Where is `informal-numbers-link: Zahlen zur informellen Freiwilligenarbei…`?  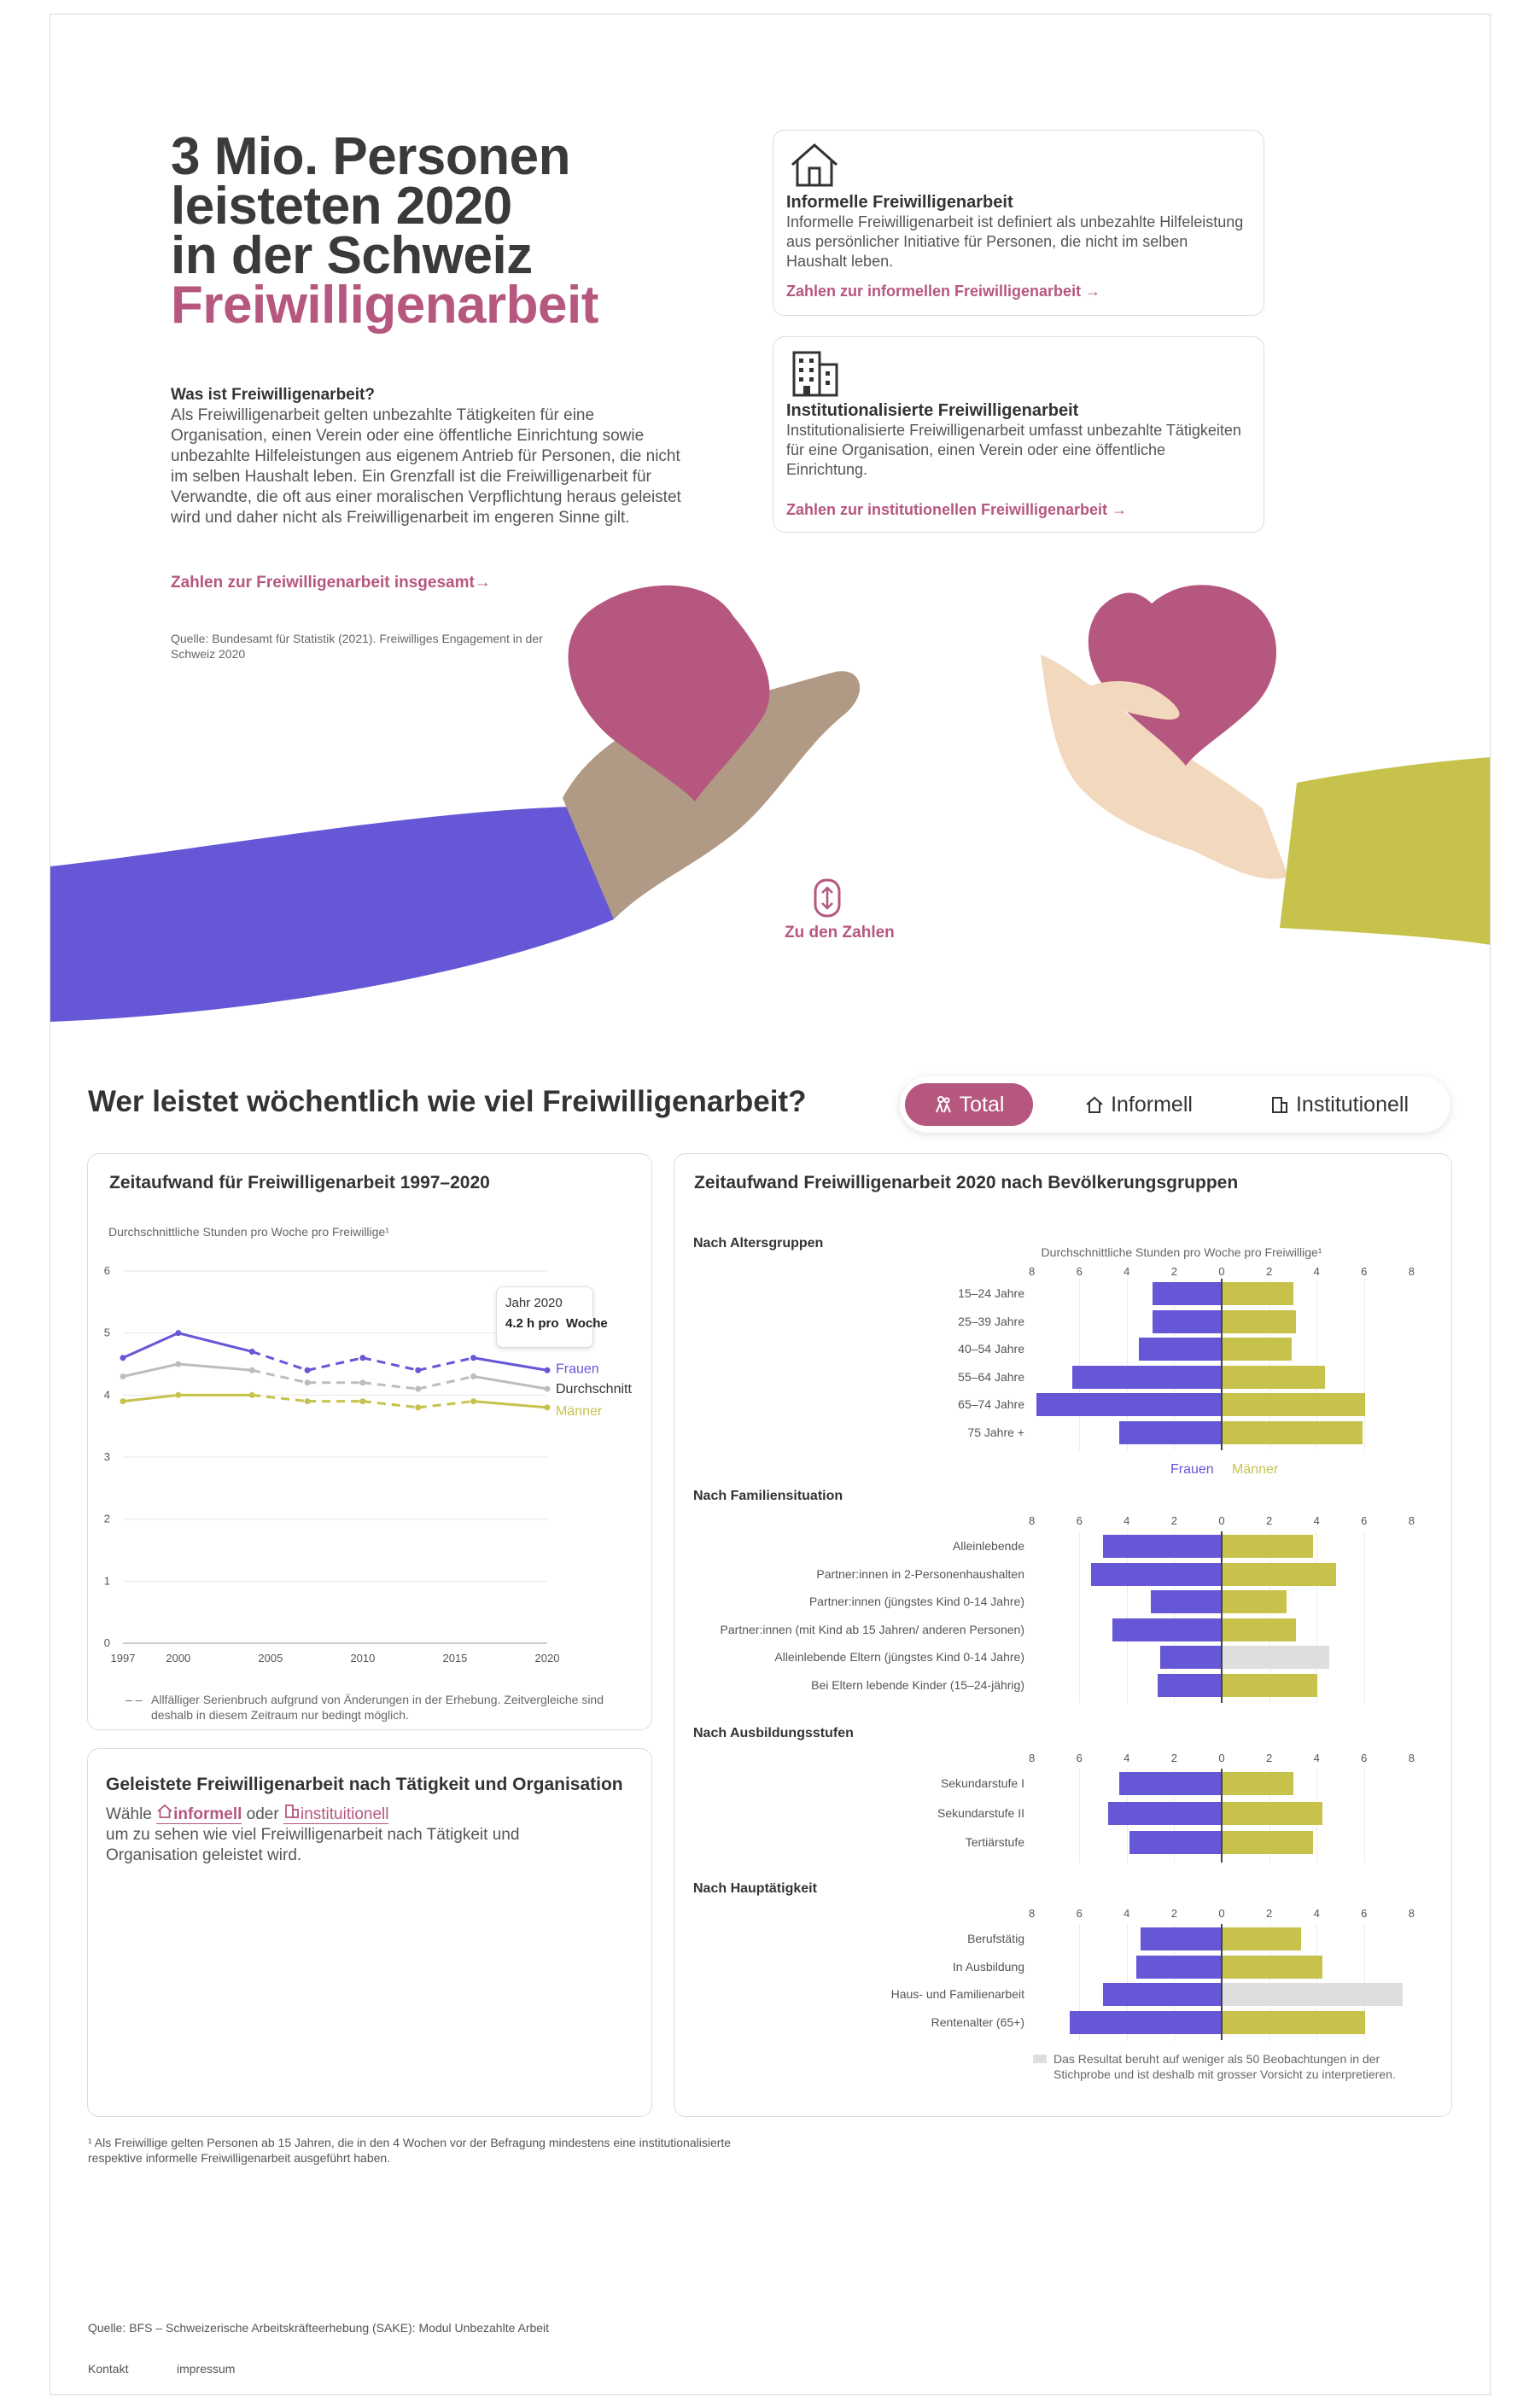 informal-numbers-link: Zahlen zur informellen Freiwilligenarbei… is located at coordinates (943, 291).